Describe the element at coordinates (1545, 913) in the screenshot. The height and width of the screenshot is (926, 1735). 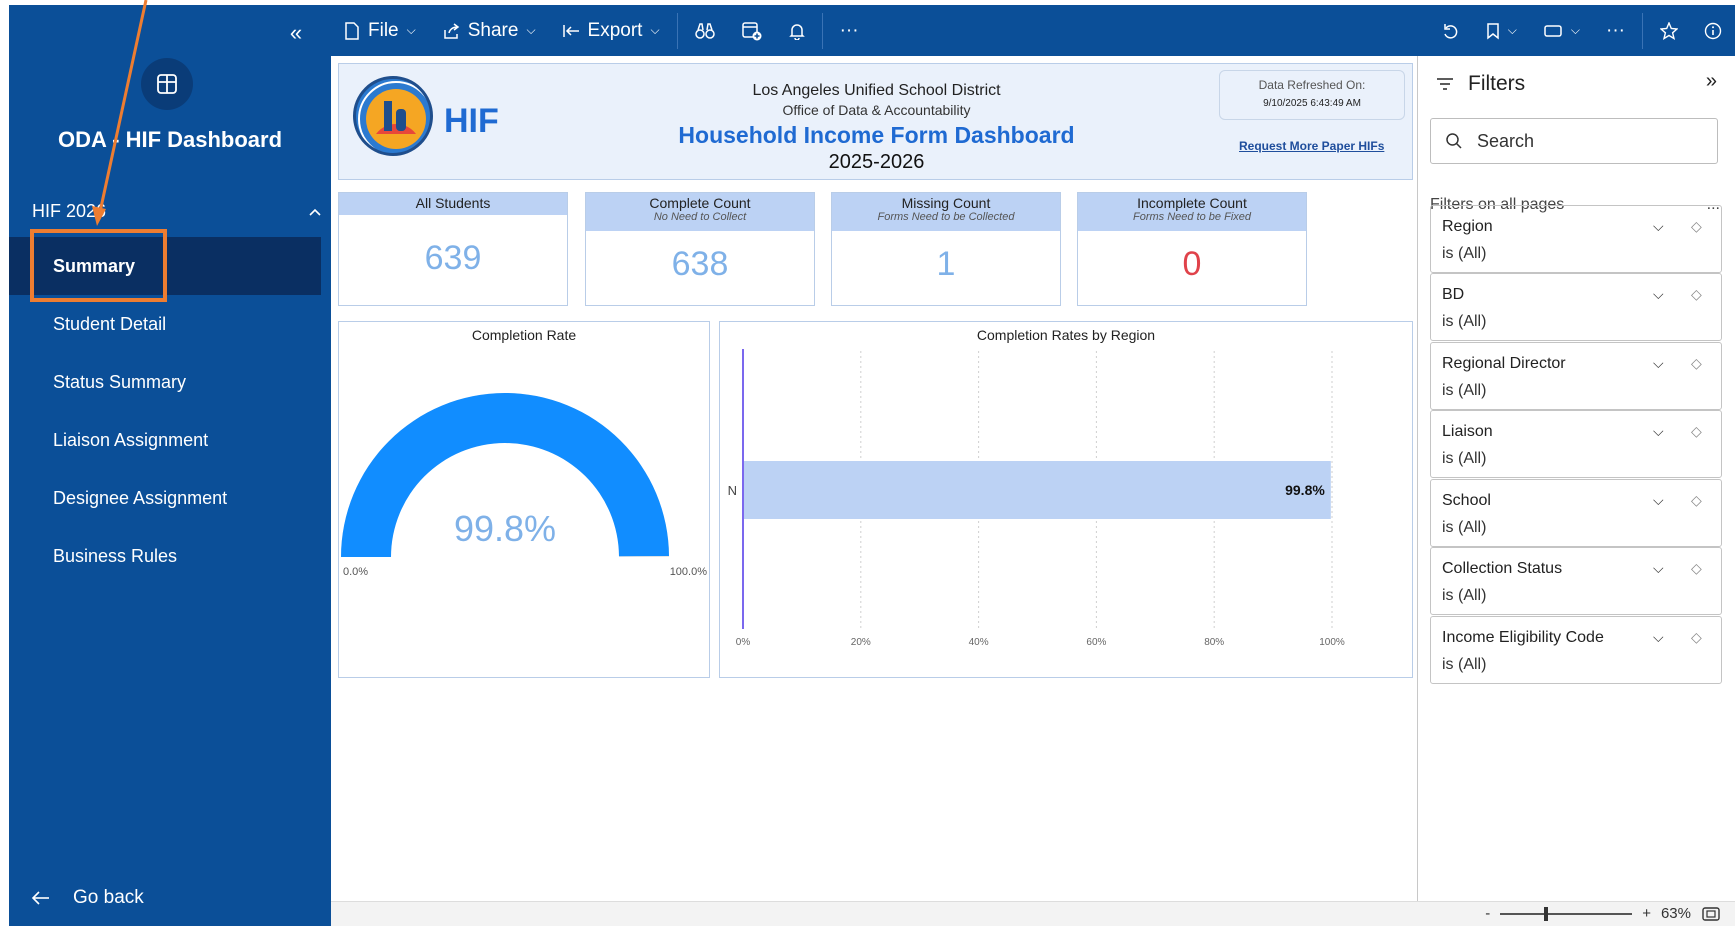
I see `zoom-slider-thumb` at that location.